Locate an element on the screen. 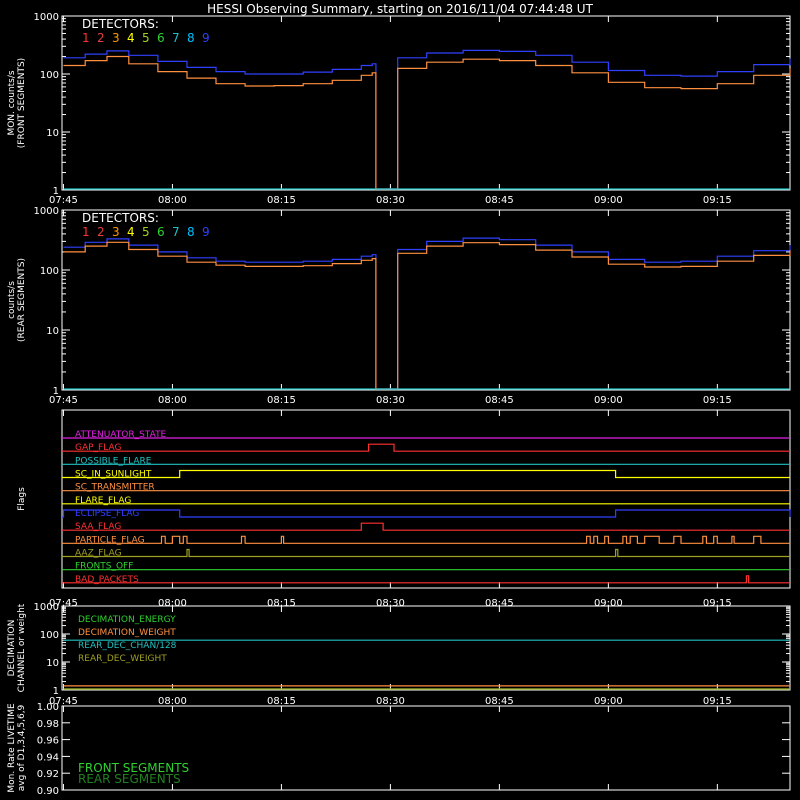 The height and width of the screenshot is (800, 800). flag-label-4: SC_TRANSMITTER is located at coordinates (115, 488).